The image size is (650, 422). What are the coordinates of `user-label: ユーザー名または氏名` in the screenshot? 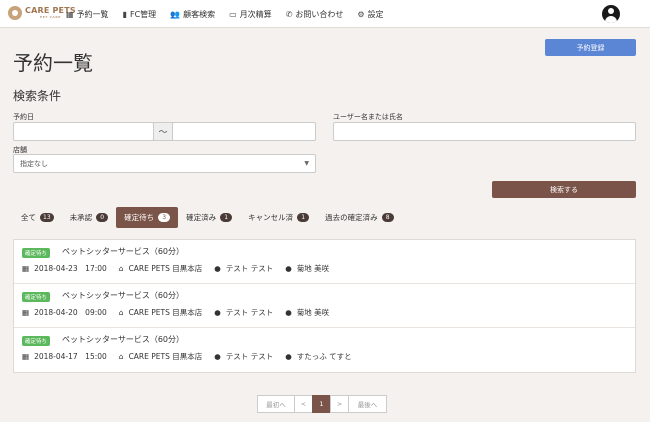 It's located at (368, 117).